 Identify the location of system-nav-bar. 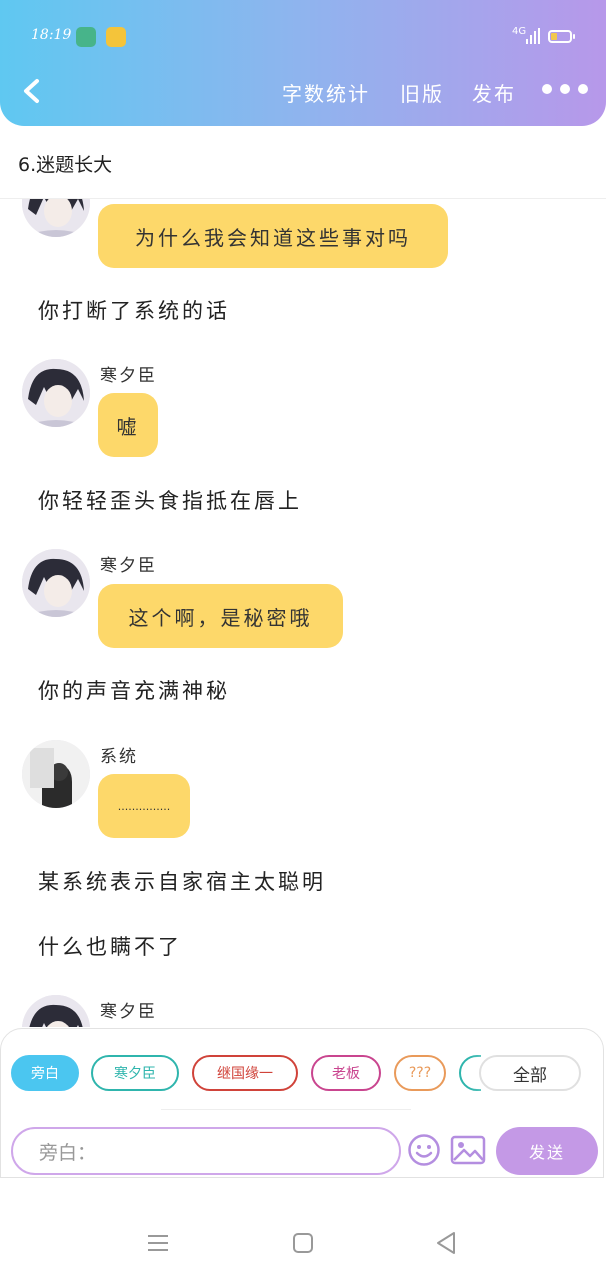
(303, 1229).